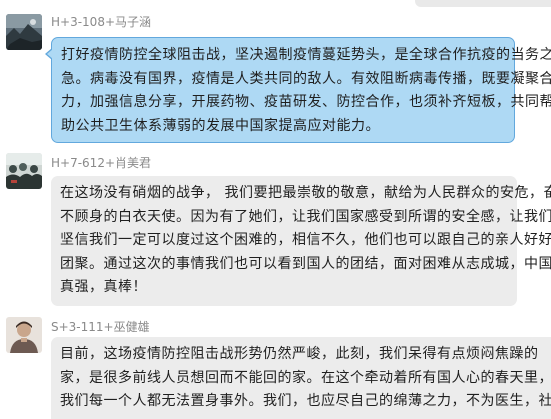 The image size is (551, 419). What do you see at coordinates (305, 216) in the screenshot?
I see `message-text-line: 不顾身的白衣天使。因为有了她们，让我们国家感受到所谓的安全感，让我们` at bounding box center [305, 216].